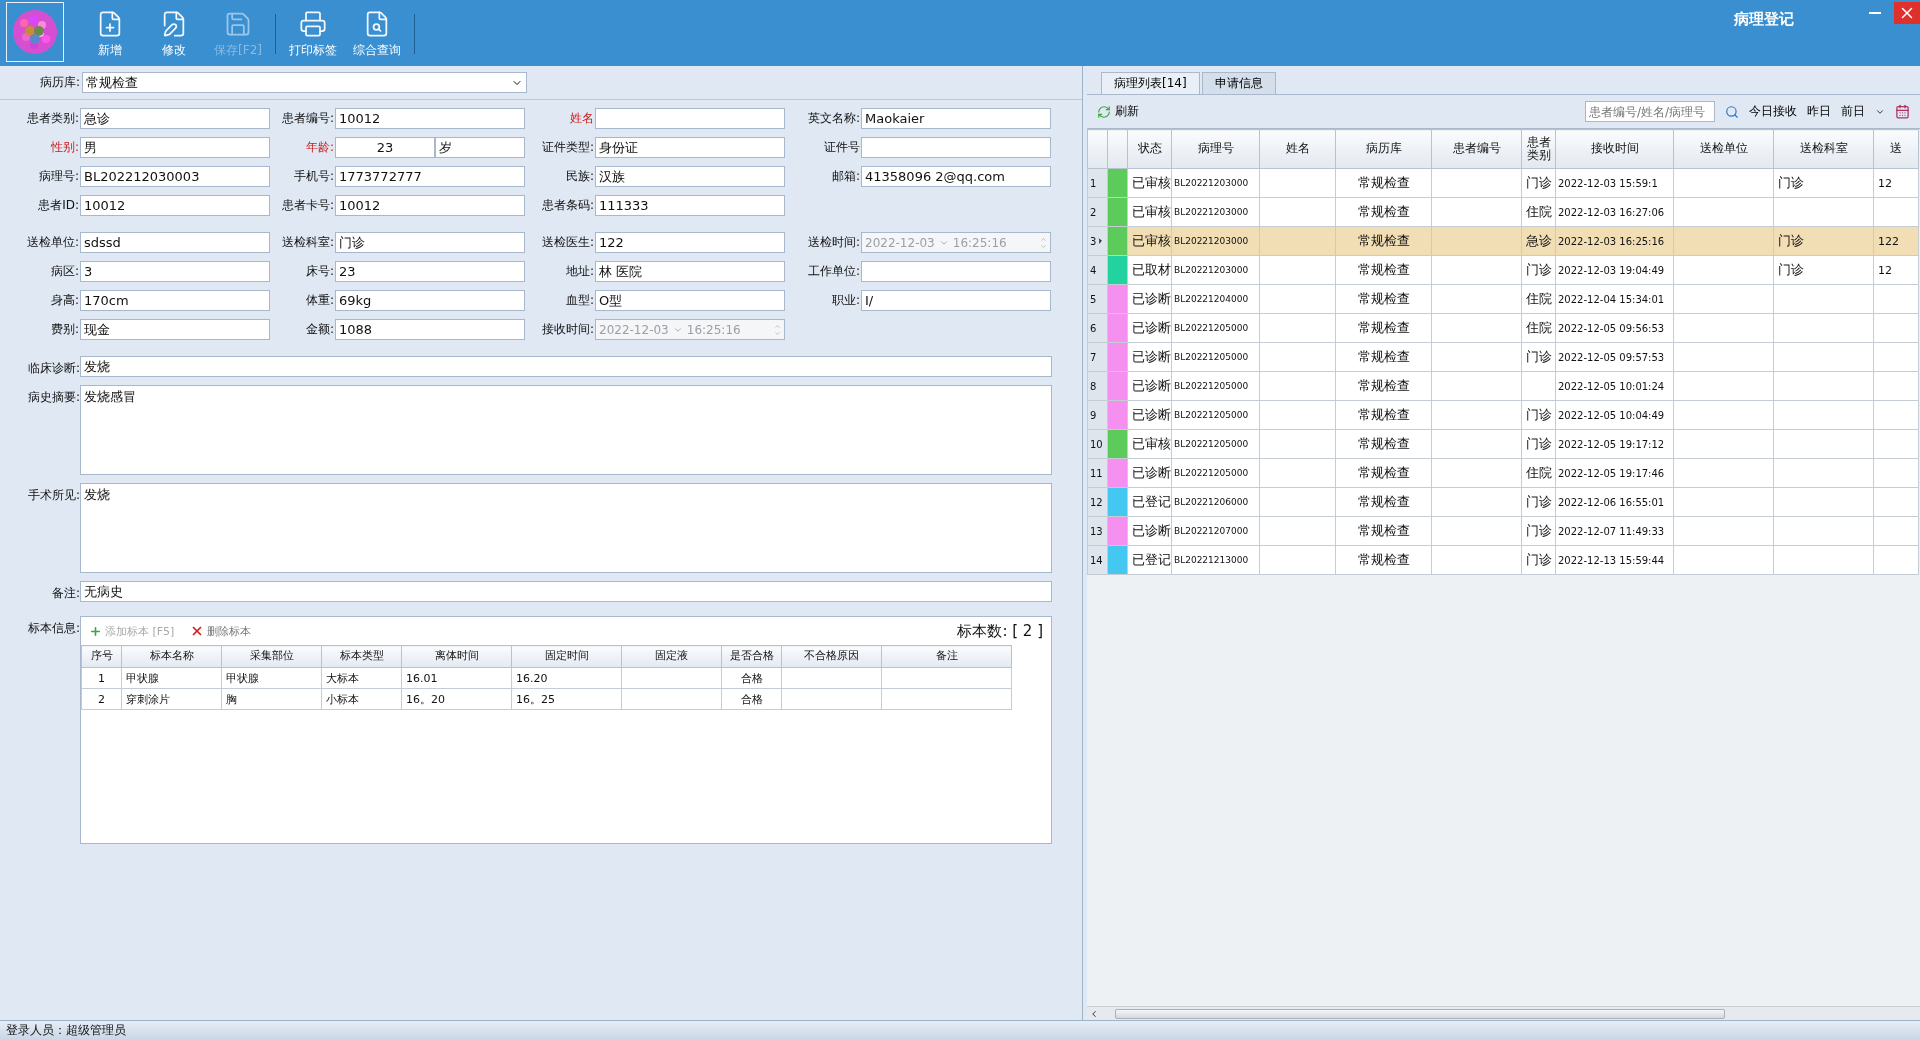  I want to click on text-area: 发烧, so click(566, 528).